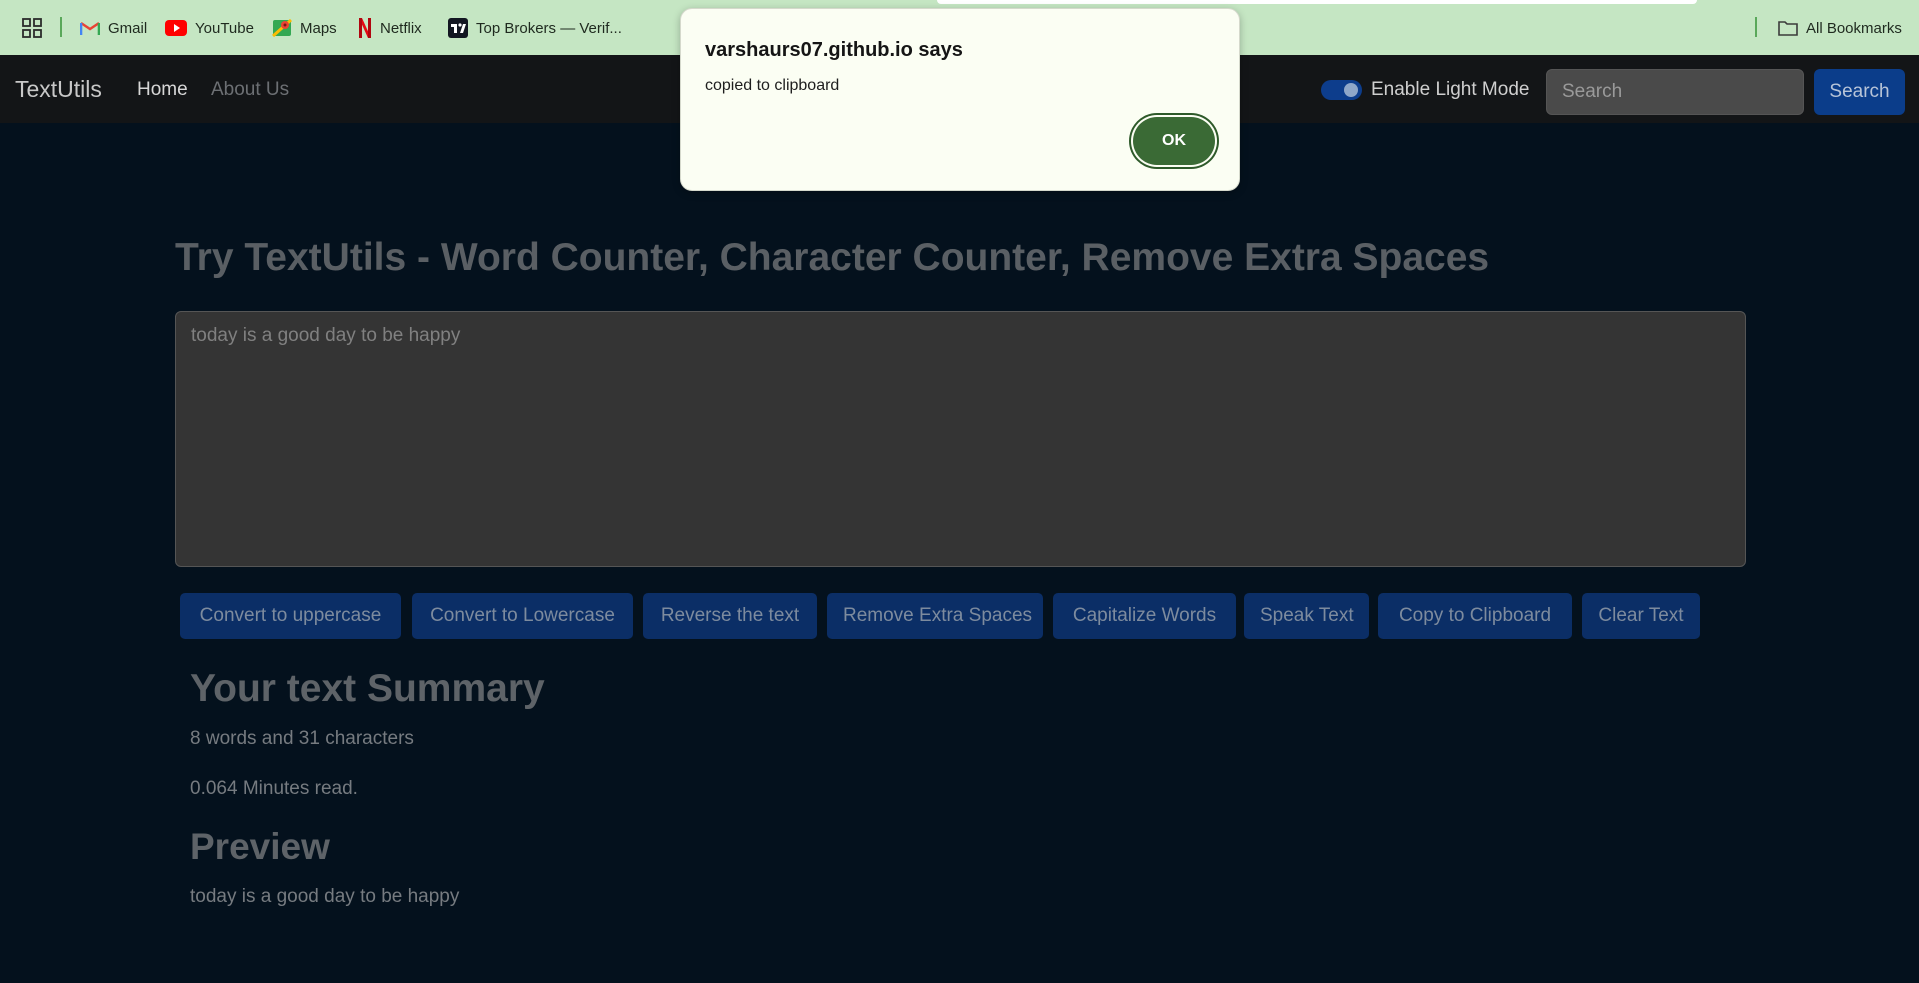  I want to click on bookmark-maps: Maps, so click(304, 28).